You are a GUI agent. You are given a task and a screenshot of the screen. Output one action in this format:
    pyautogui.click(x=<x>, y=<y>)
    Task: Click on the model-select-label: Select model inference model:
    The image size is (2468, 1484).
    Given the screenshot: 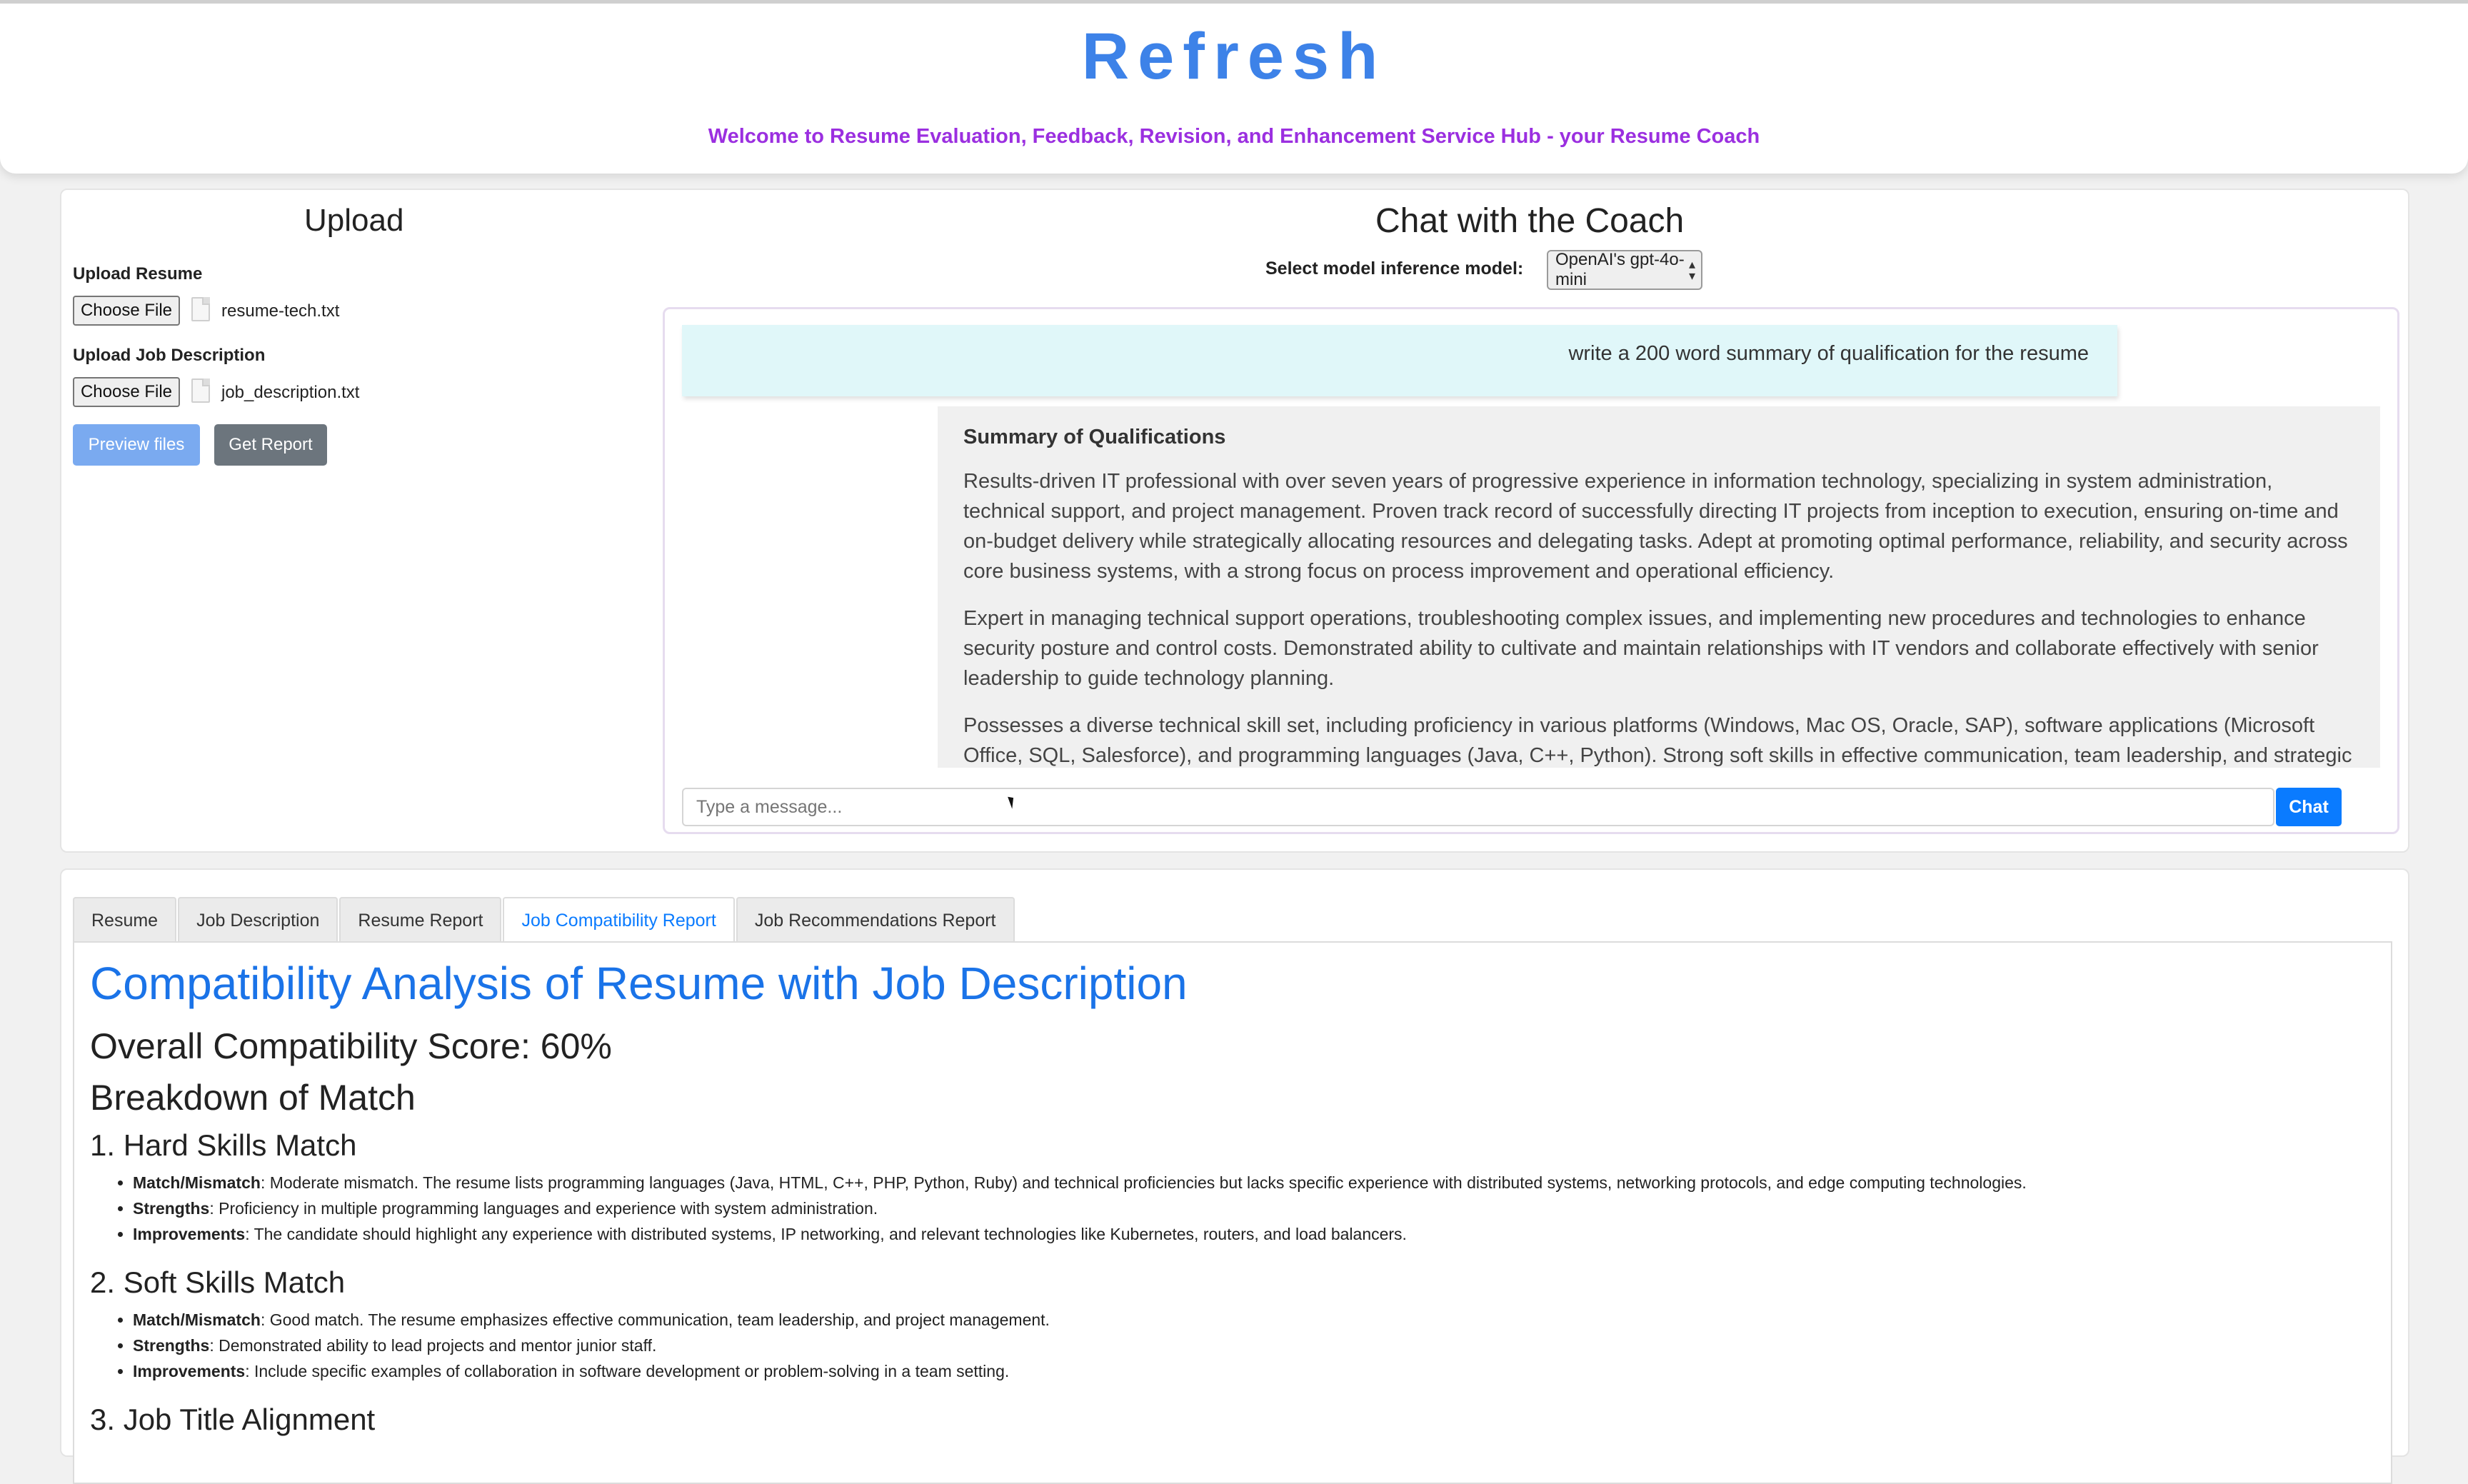 What is the action you would take?
    pyautogui.click(x=1394, y=269)
    